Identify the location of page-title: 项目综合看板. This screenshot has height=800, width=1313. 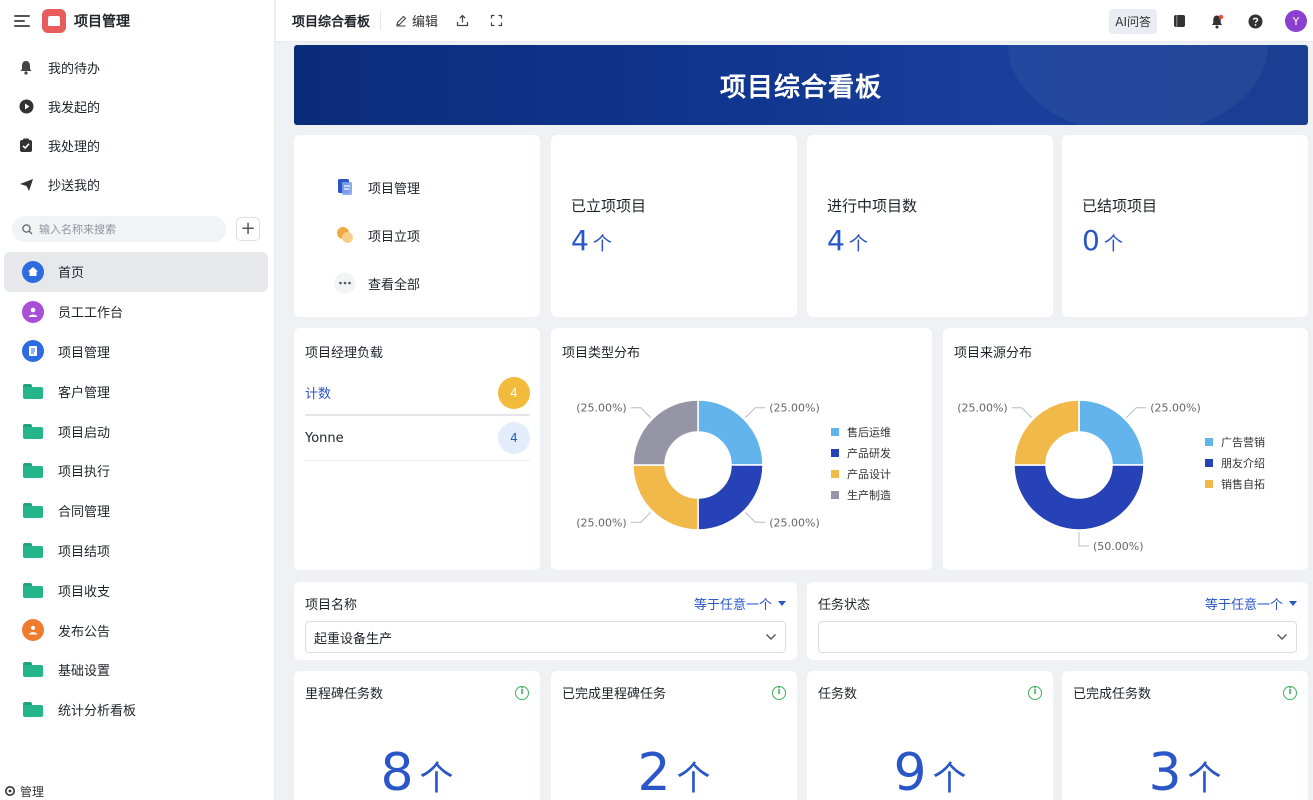
(337, 20).